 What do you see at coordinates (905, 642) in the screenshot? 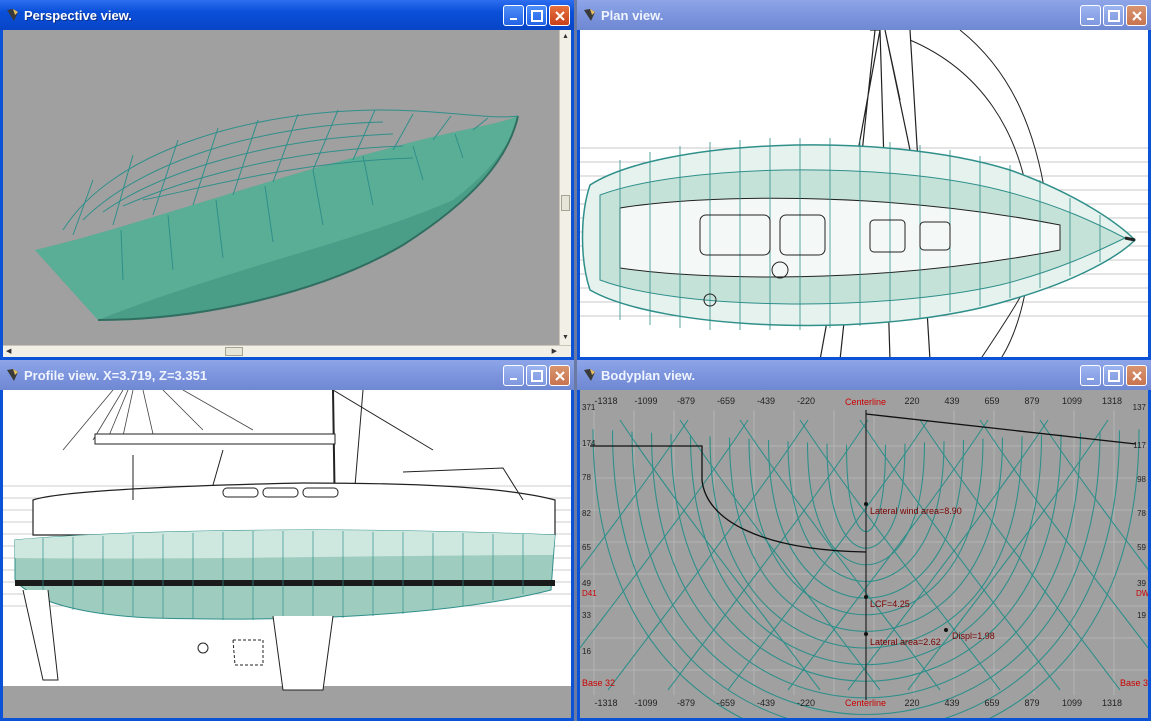
I see `lateral-area-label: Lateral area=2.62` at bounding box center [905, 642].